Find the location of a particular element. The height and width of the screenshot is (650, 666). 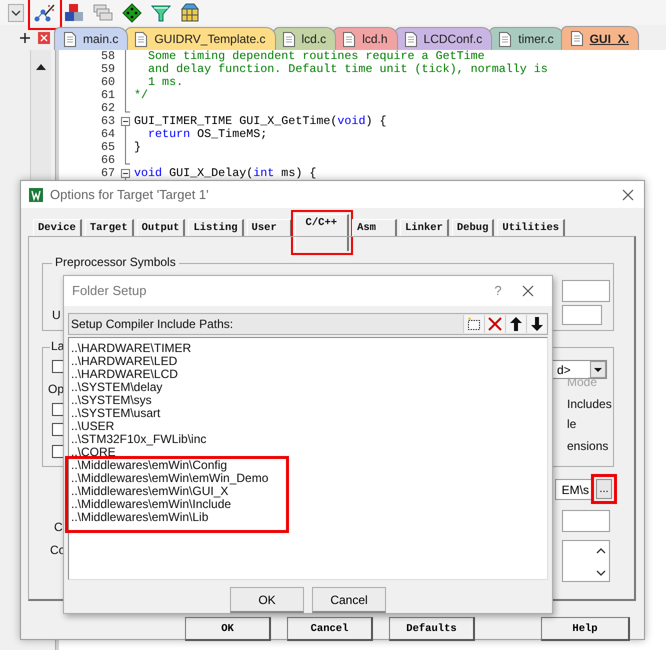

include-paths-field: EM\s is located at coordinates (573, 489).